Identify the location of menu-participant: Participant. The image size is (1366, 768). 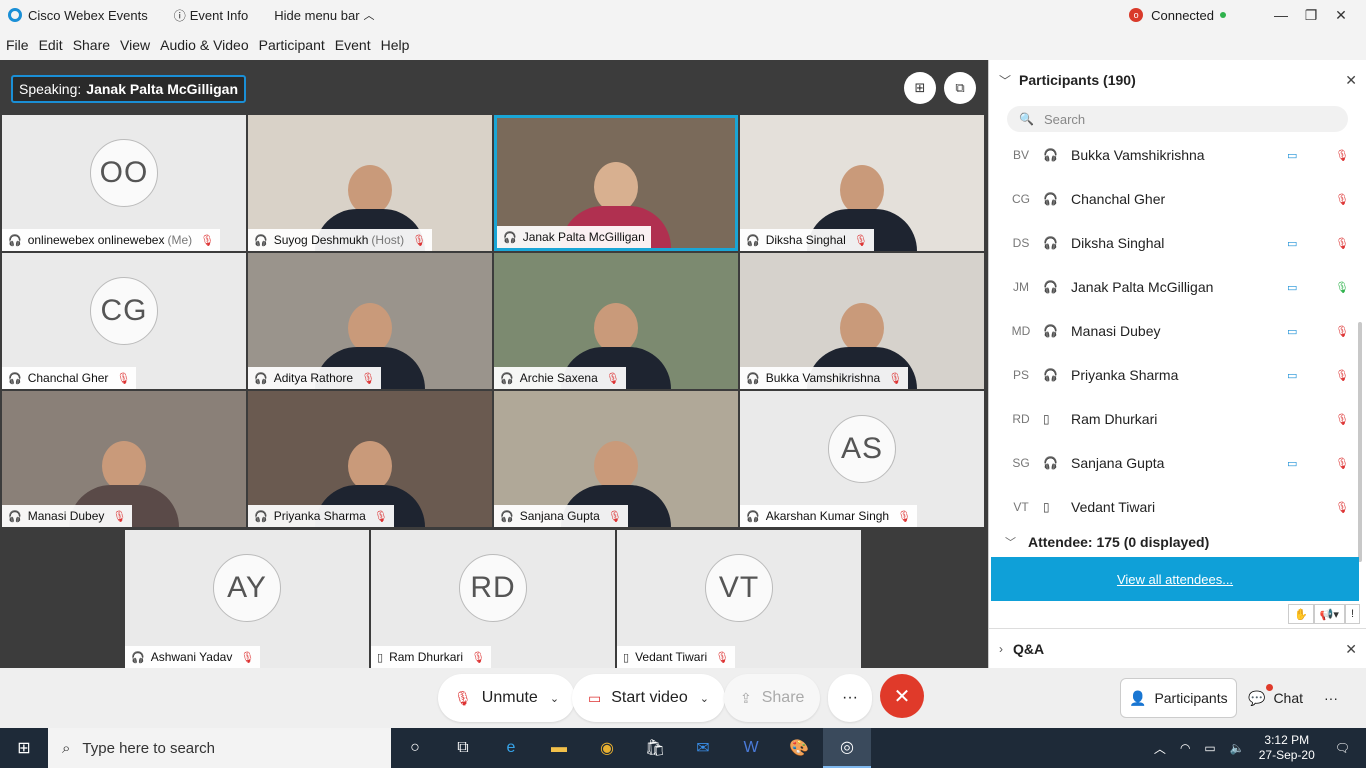
(292, 45).